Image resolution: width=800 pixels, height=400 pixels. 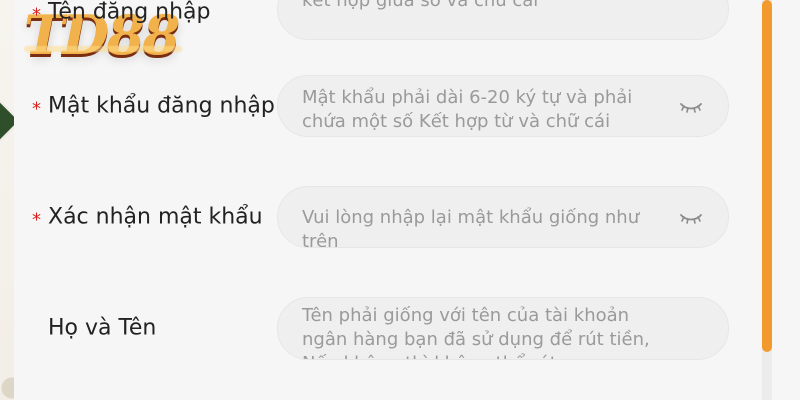 I want to click on right-gutter, so click(x=786, y=200).